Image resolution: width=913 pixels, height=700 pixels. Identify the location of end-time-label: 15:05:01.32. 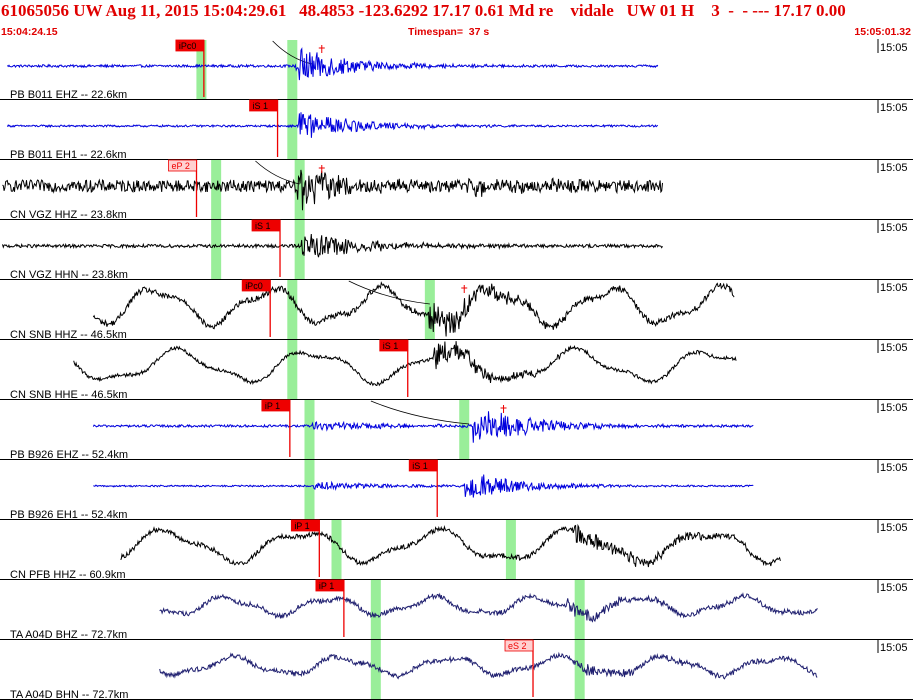
(882, 32).